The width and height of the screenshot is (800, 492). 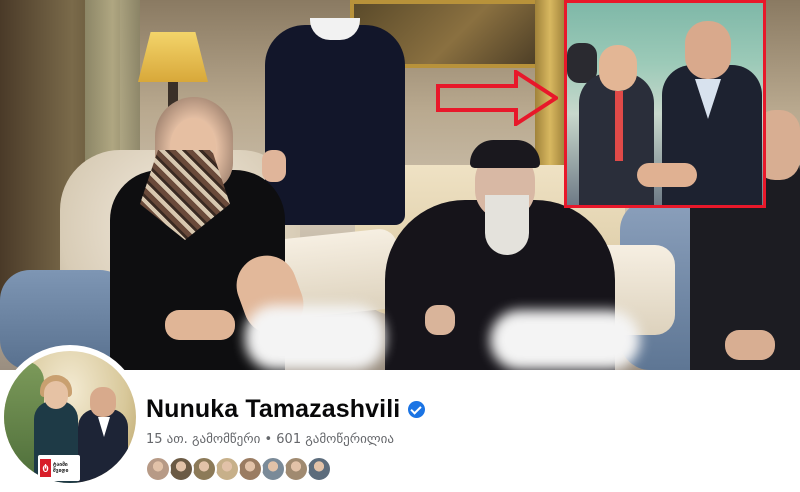 I want to click on friend-avatars, so click(x=238, y=469).